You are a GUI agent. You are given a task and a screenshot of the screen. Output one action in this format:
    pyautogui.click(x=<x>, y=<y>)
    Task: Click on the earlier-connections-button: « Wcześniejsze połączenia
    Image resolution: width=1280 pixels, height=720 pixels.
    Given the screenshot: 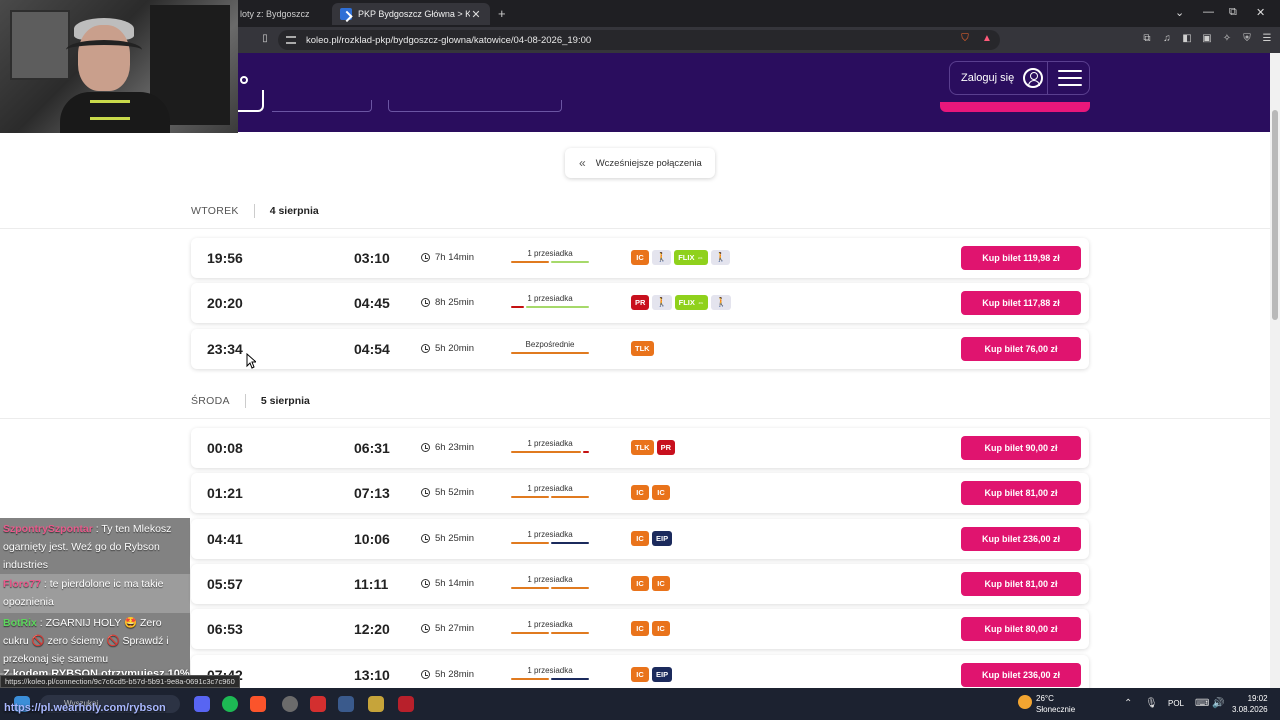 What is the action you would take?
    pyautogui.click(x=640, y=163)
    